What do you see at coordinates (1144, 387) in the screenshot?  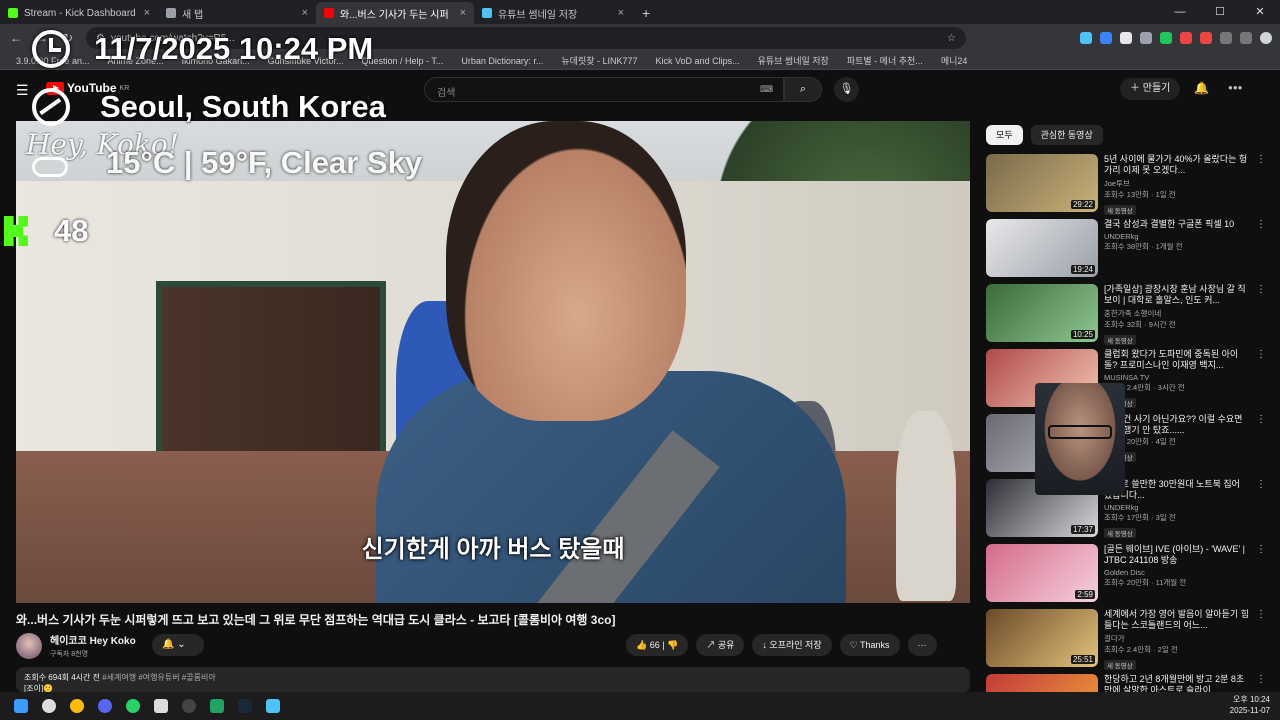 I see `video-meta: 조회수 2.4만회 · 3시간 전` at bounding box center [1144, 387].